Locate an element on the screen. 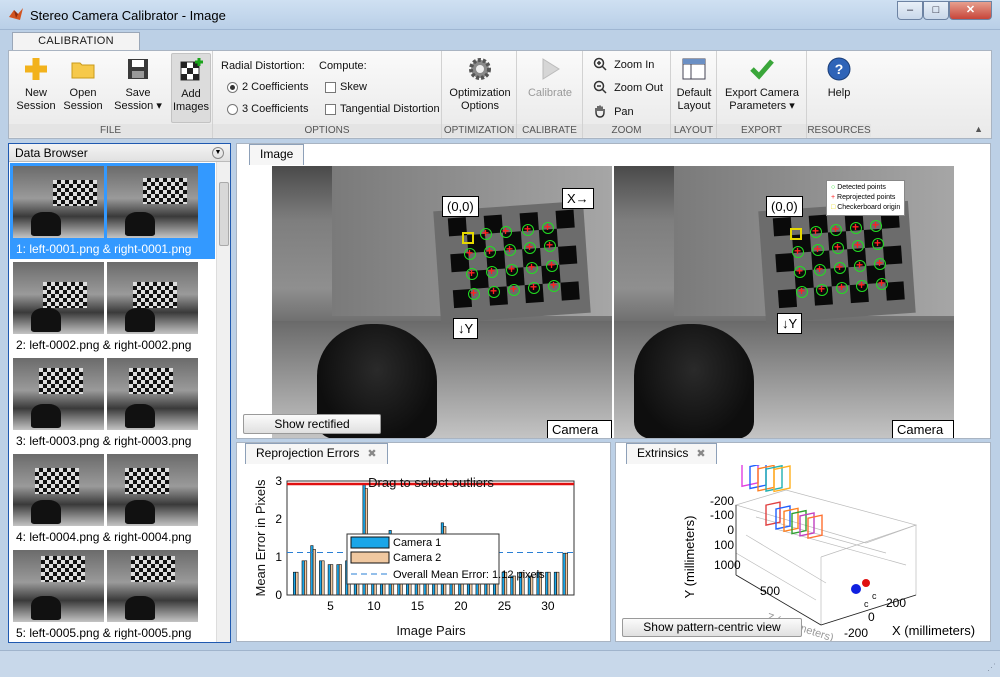 This screenshot has height=677, width=1000. scrollbar-thumb is located at coordinates (224, 214).